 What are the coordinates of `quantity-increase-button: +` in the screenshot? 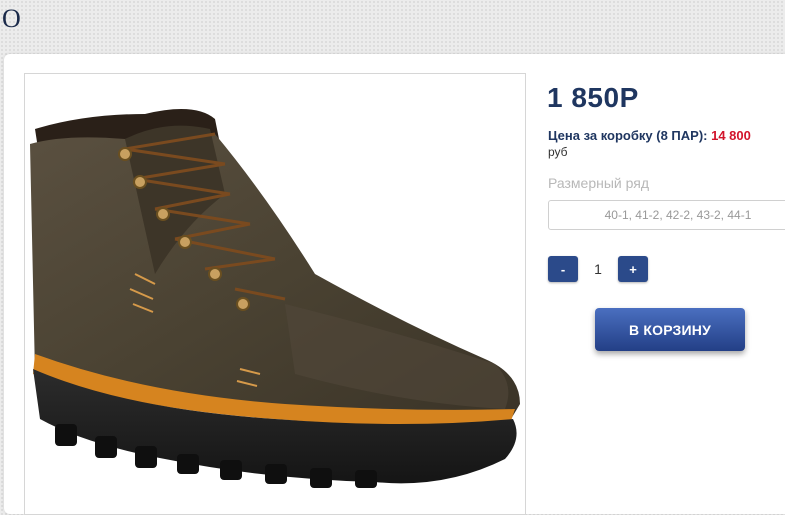 It's located at (633, 269).